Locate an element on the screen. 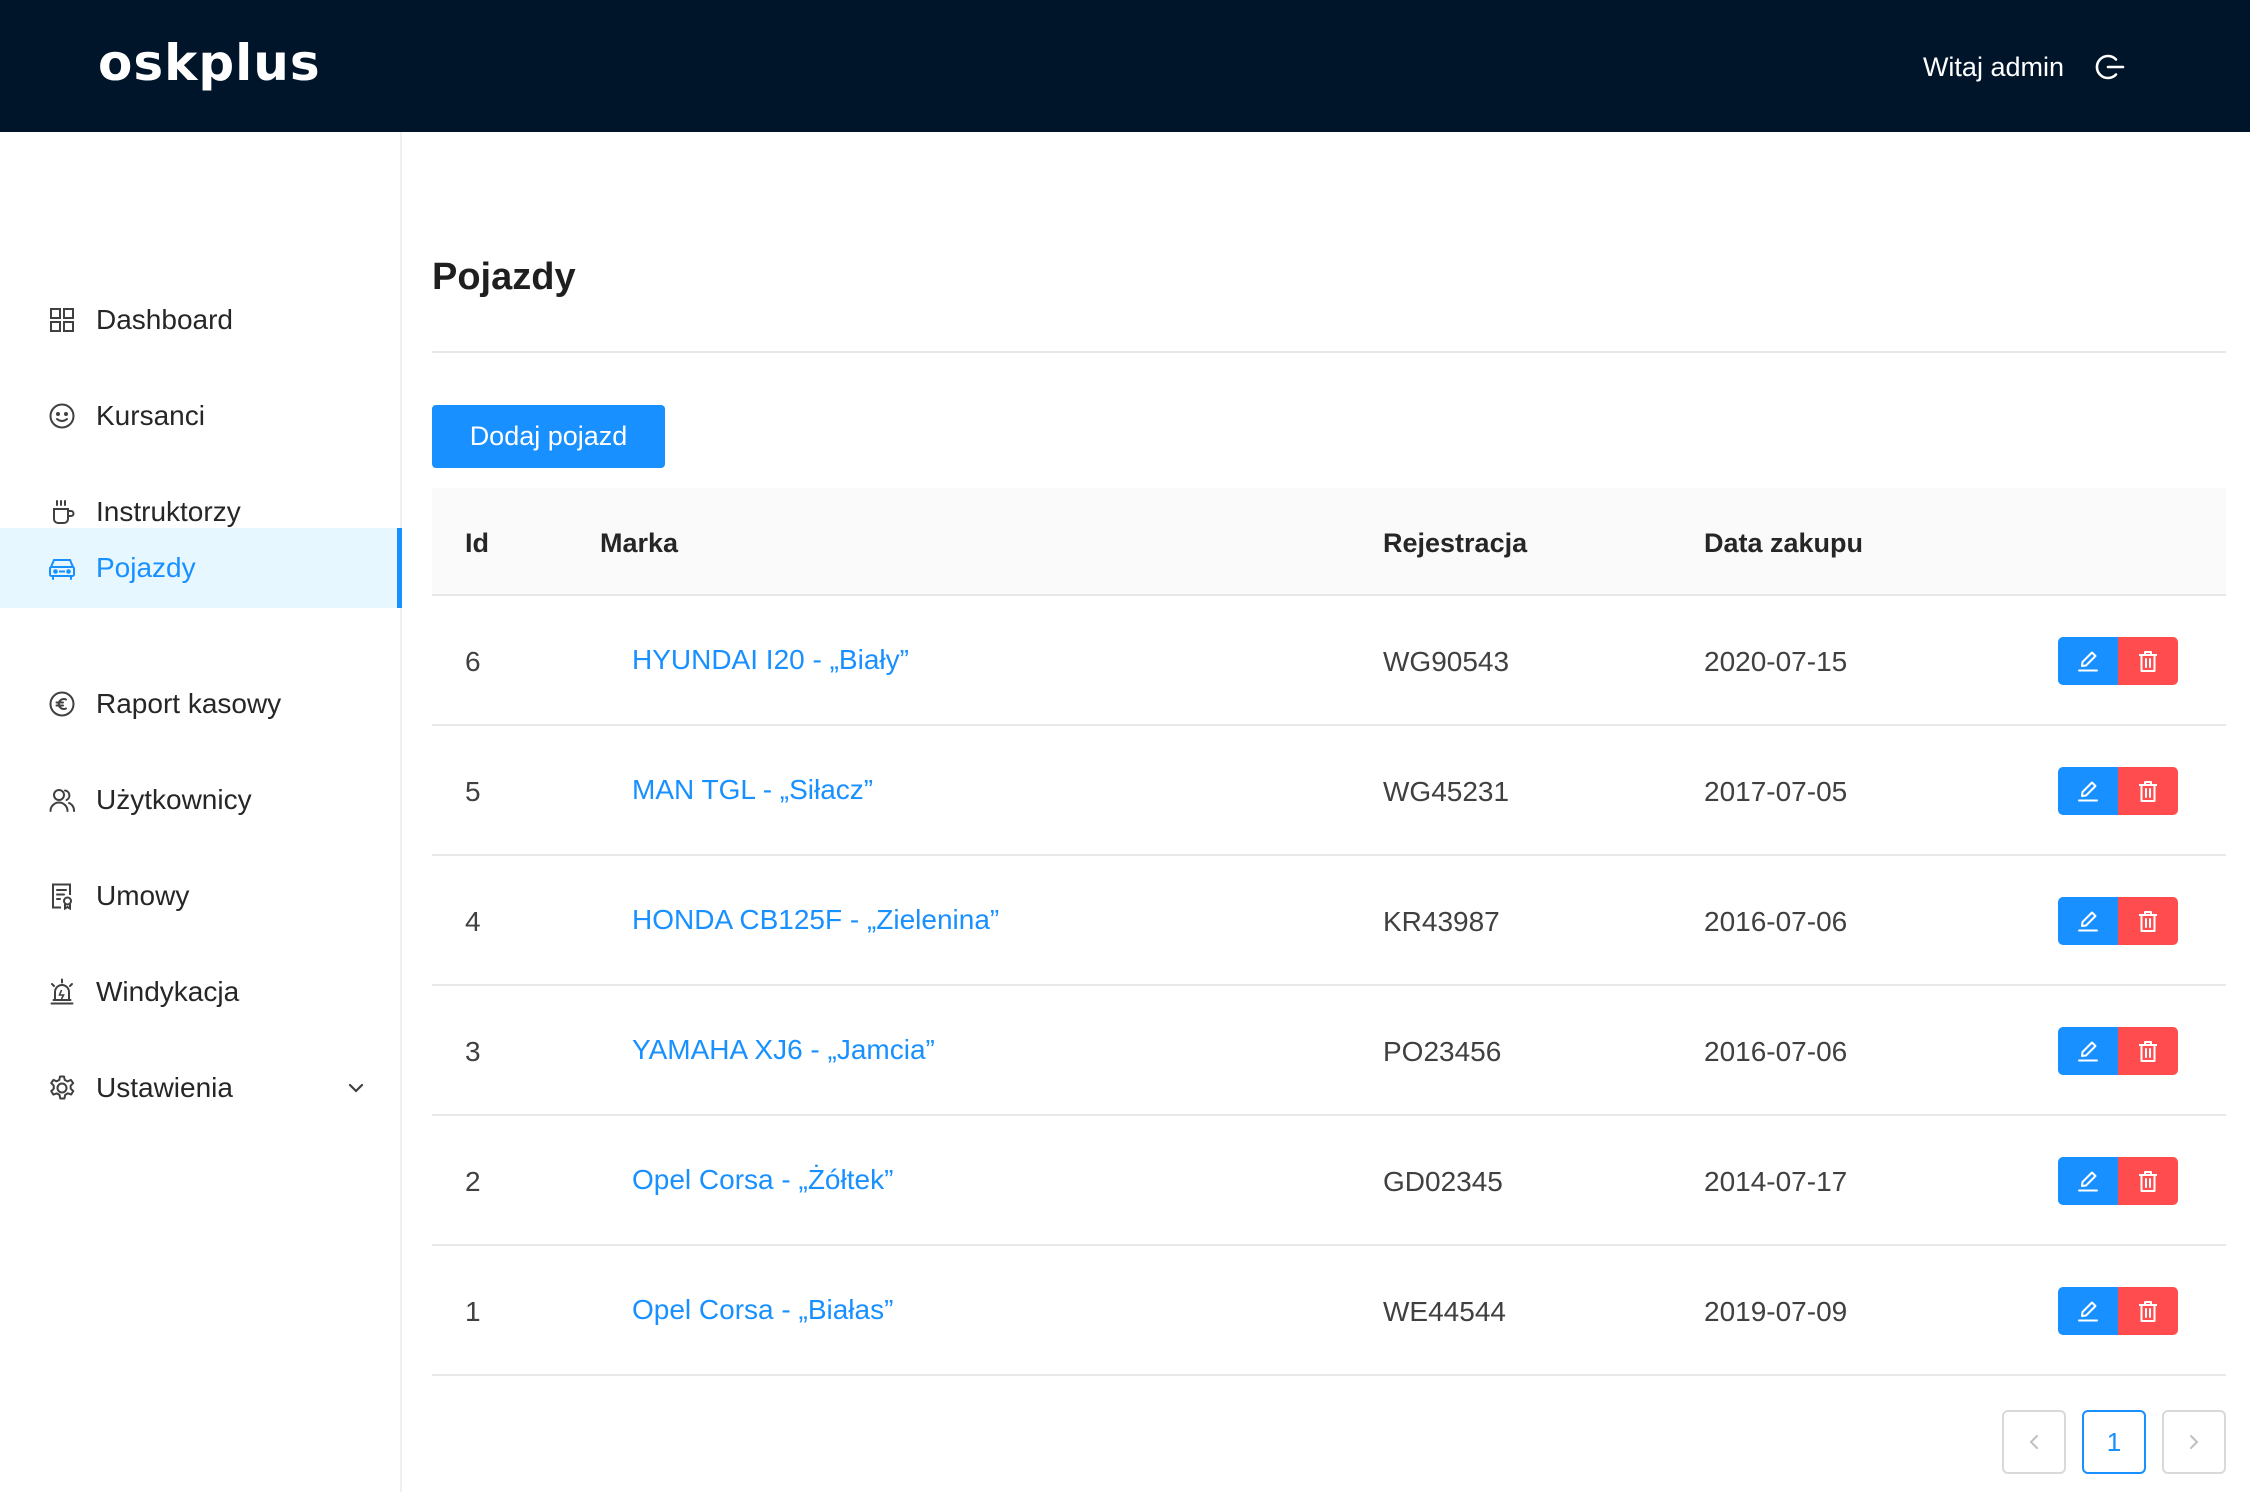  car-icon is located at coordinates (62, 569).